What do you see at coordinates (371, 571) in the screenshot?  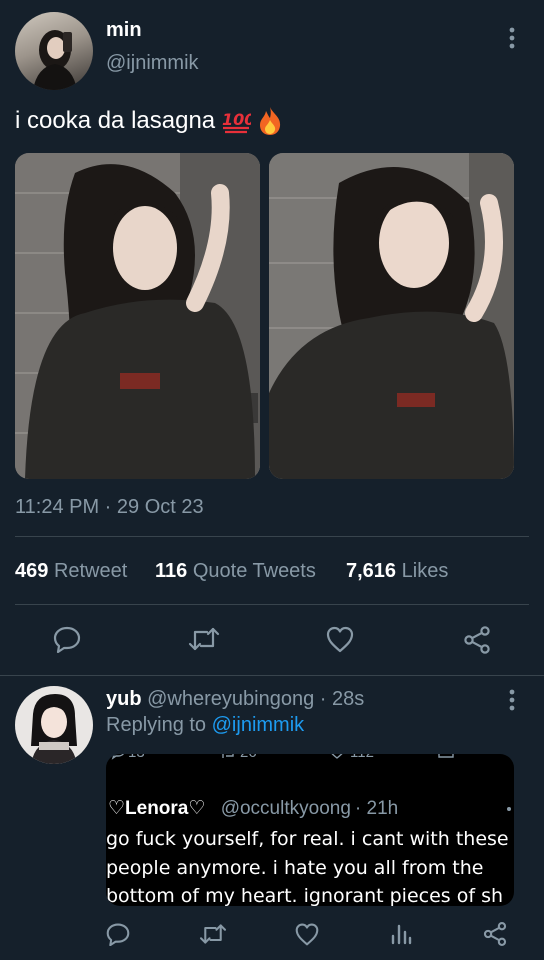 I see `likes-count: 7,616` at bounding box center [371, 571].